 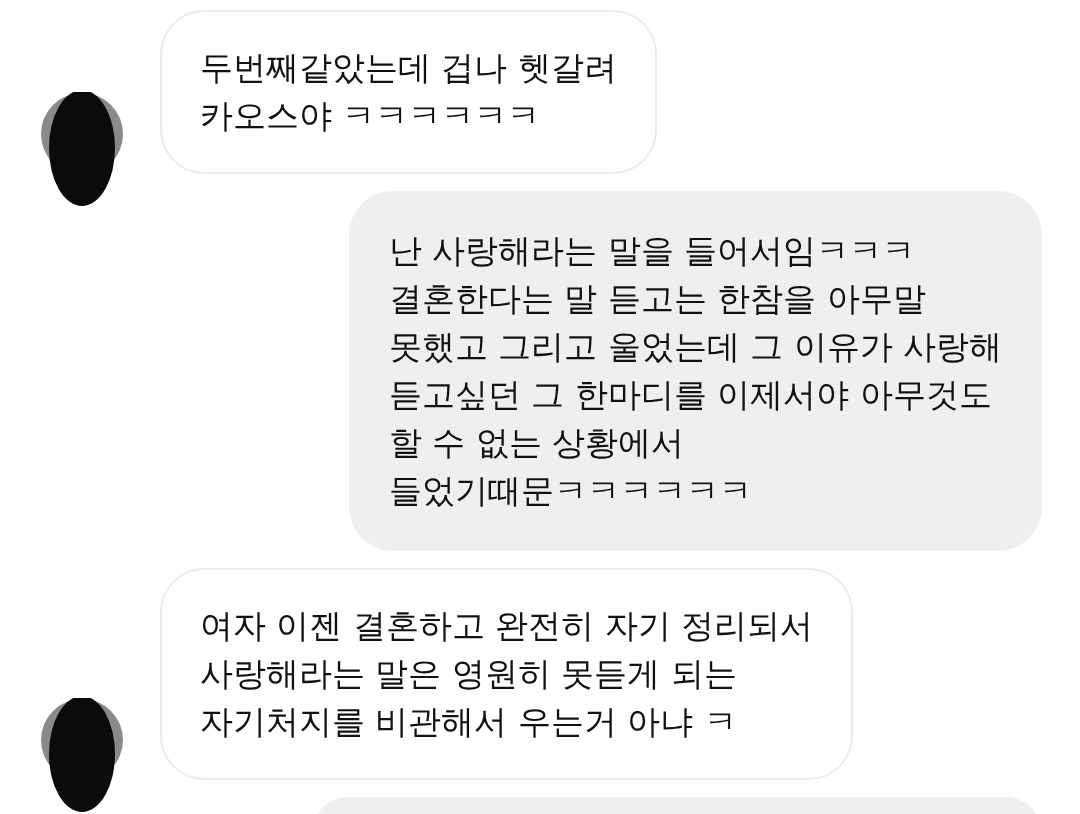 What do you see at coordinates (652, 251) in the screenshot?
I see `message-text: 난 사랑해라는 말을 들어서임ㅋㅋㅋ` at bounding box center [652, 251].